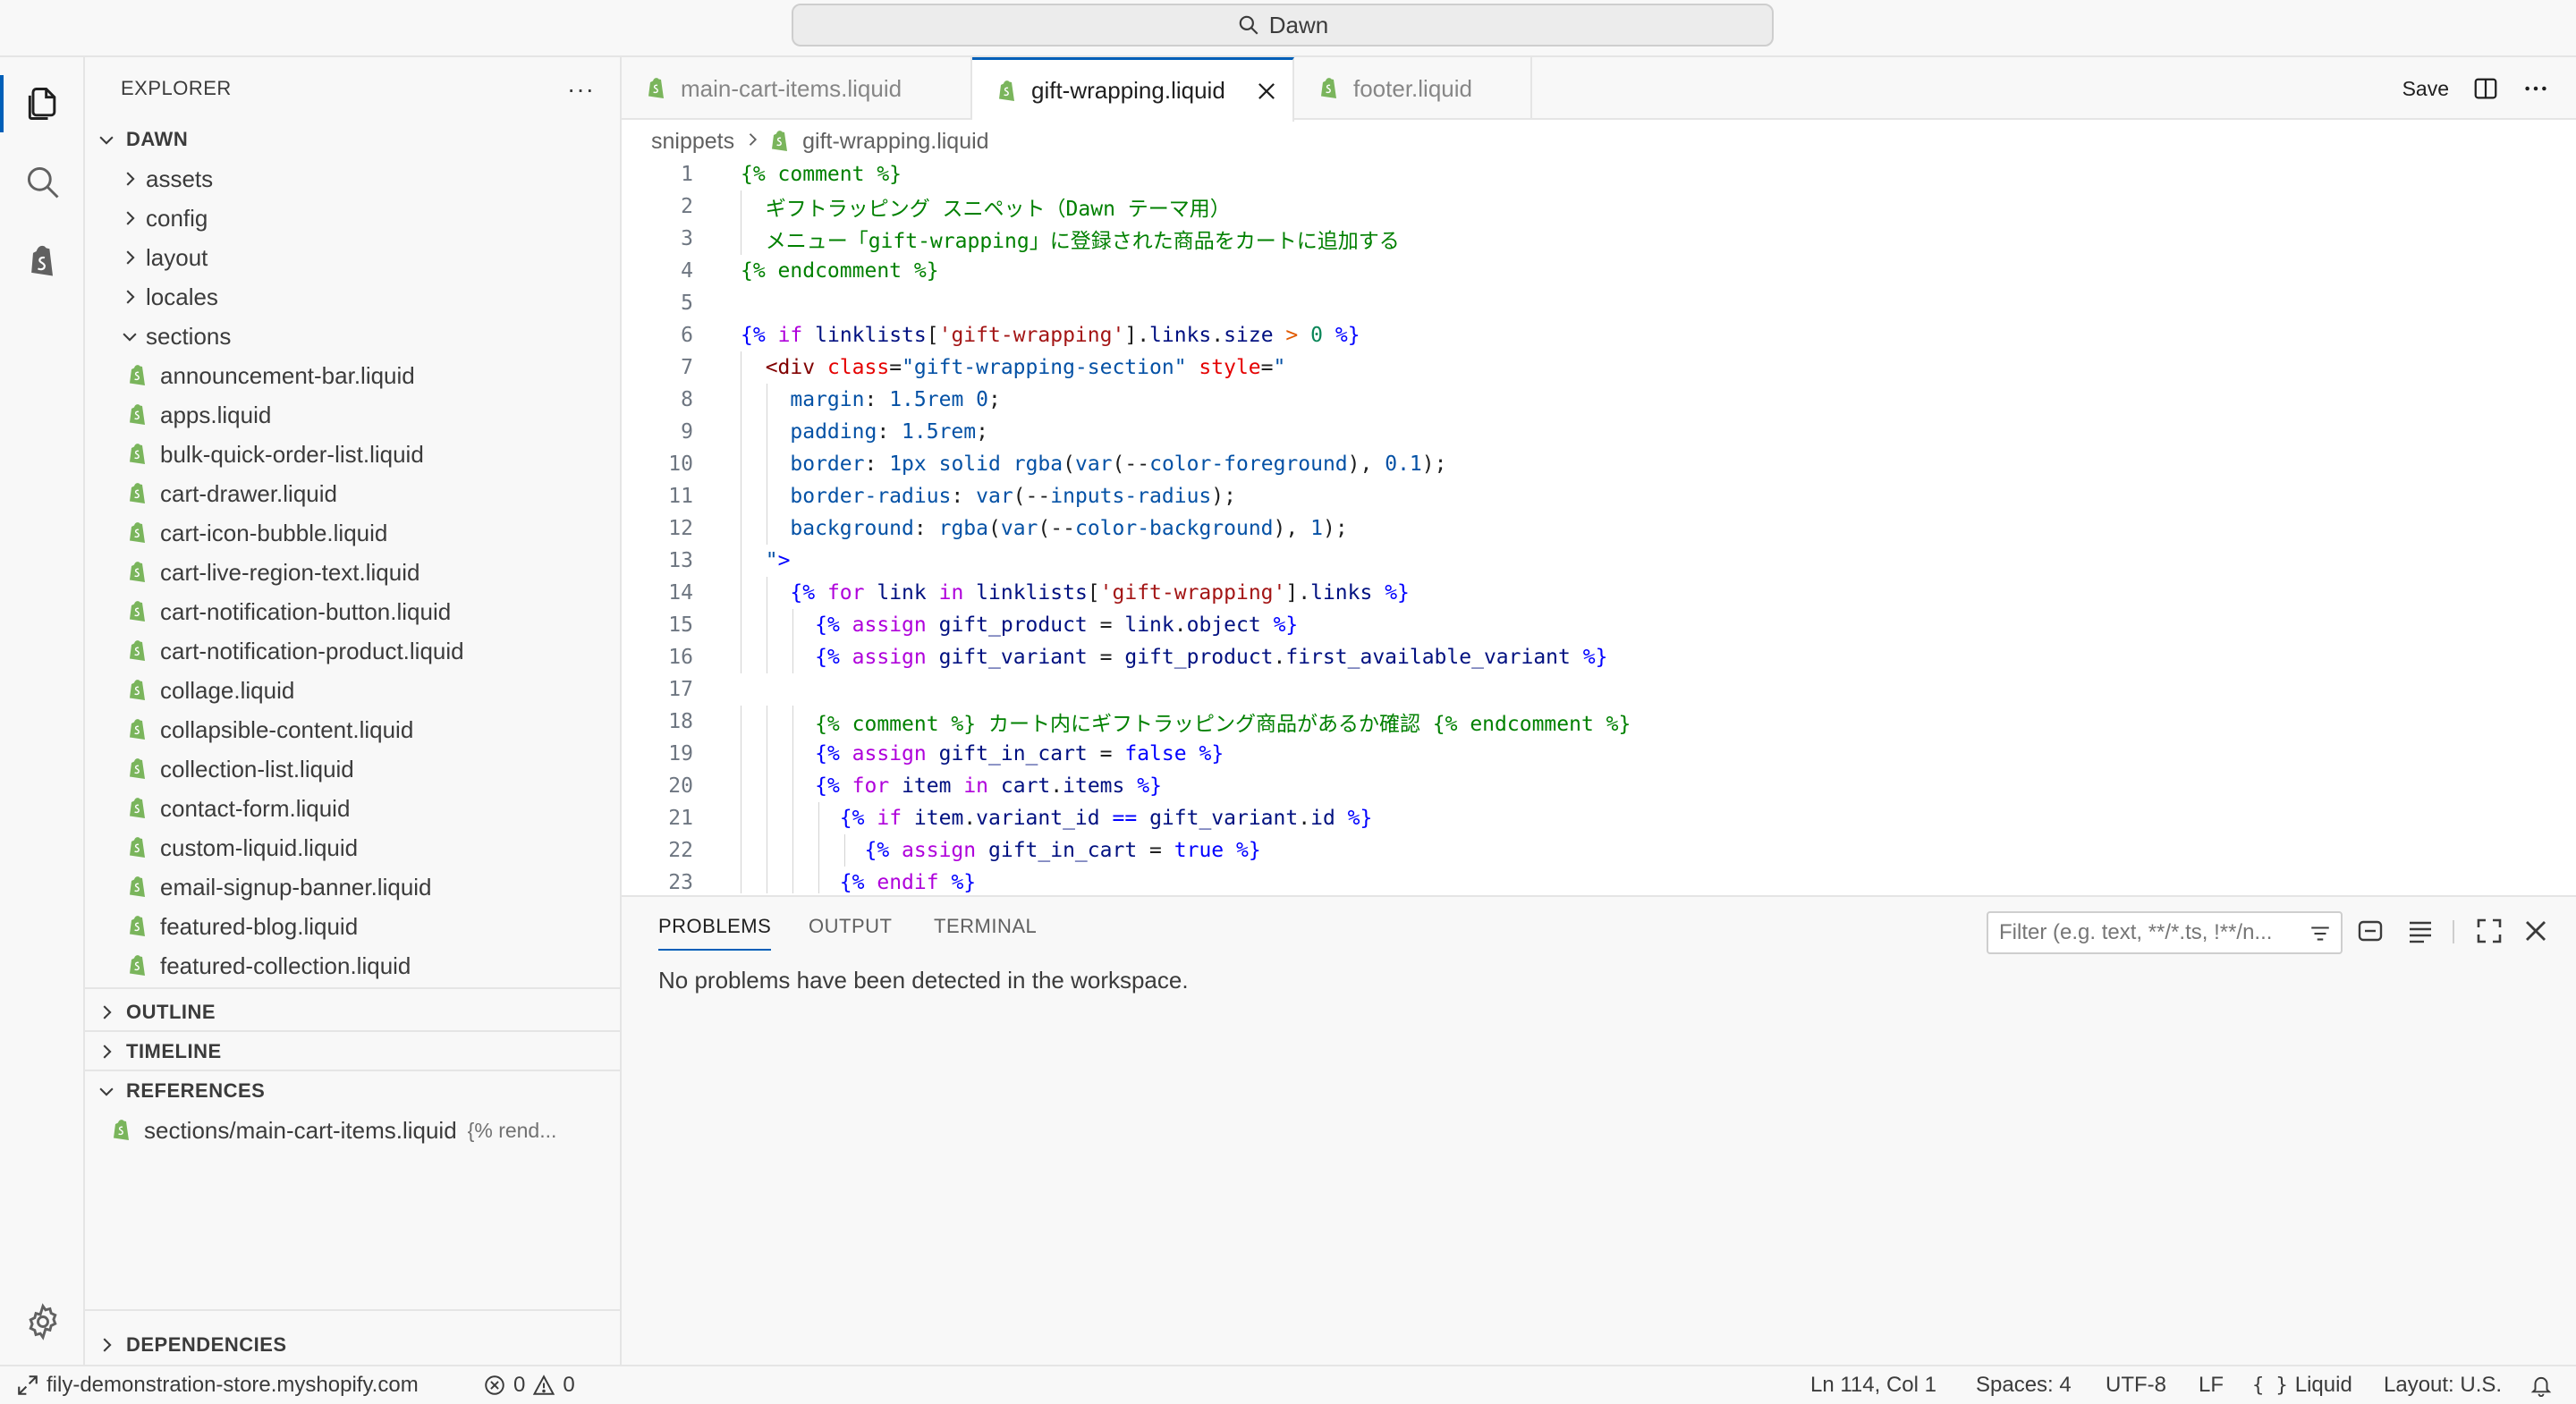  What do you see at coordinates (1599, 689) in the screenshot?
I see `code-line: 17` at bounding box center [1599, 689].